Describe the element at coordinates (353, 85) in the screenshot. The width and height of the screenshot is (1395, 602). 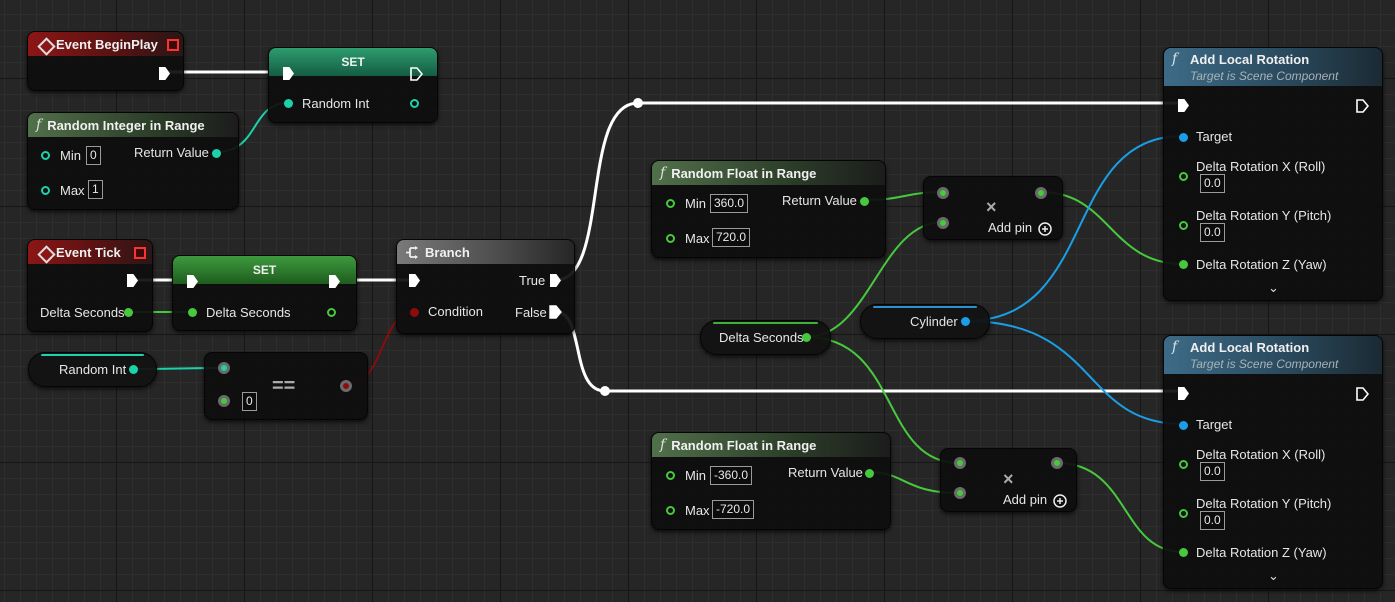
I see `set-random-int-node: SET Random Int` at that location.